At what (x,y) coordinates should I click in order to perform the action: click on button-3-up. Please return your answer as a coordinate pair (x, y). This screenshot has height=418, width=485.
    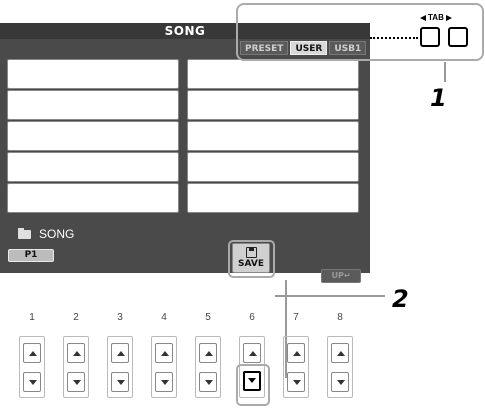
    Looking at the image, I should click on (120, 353).